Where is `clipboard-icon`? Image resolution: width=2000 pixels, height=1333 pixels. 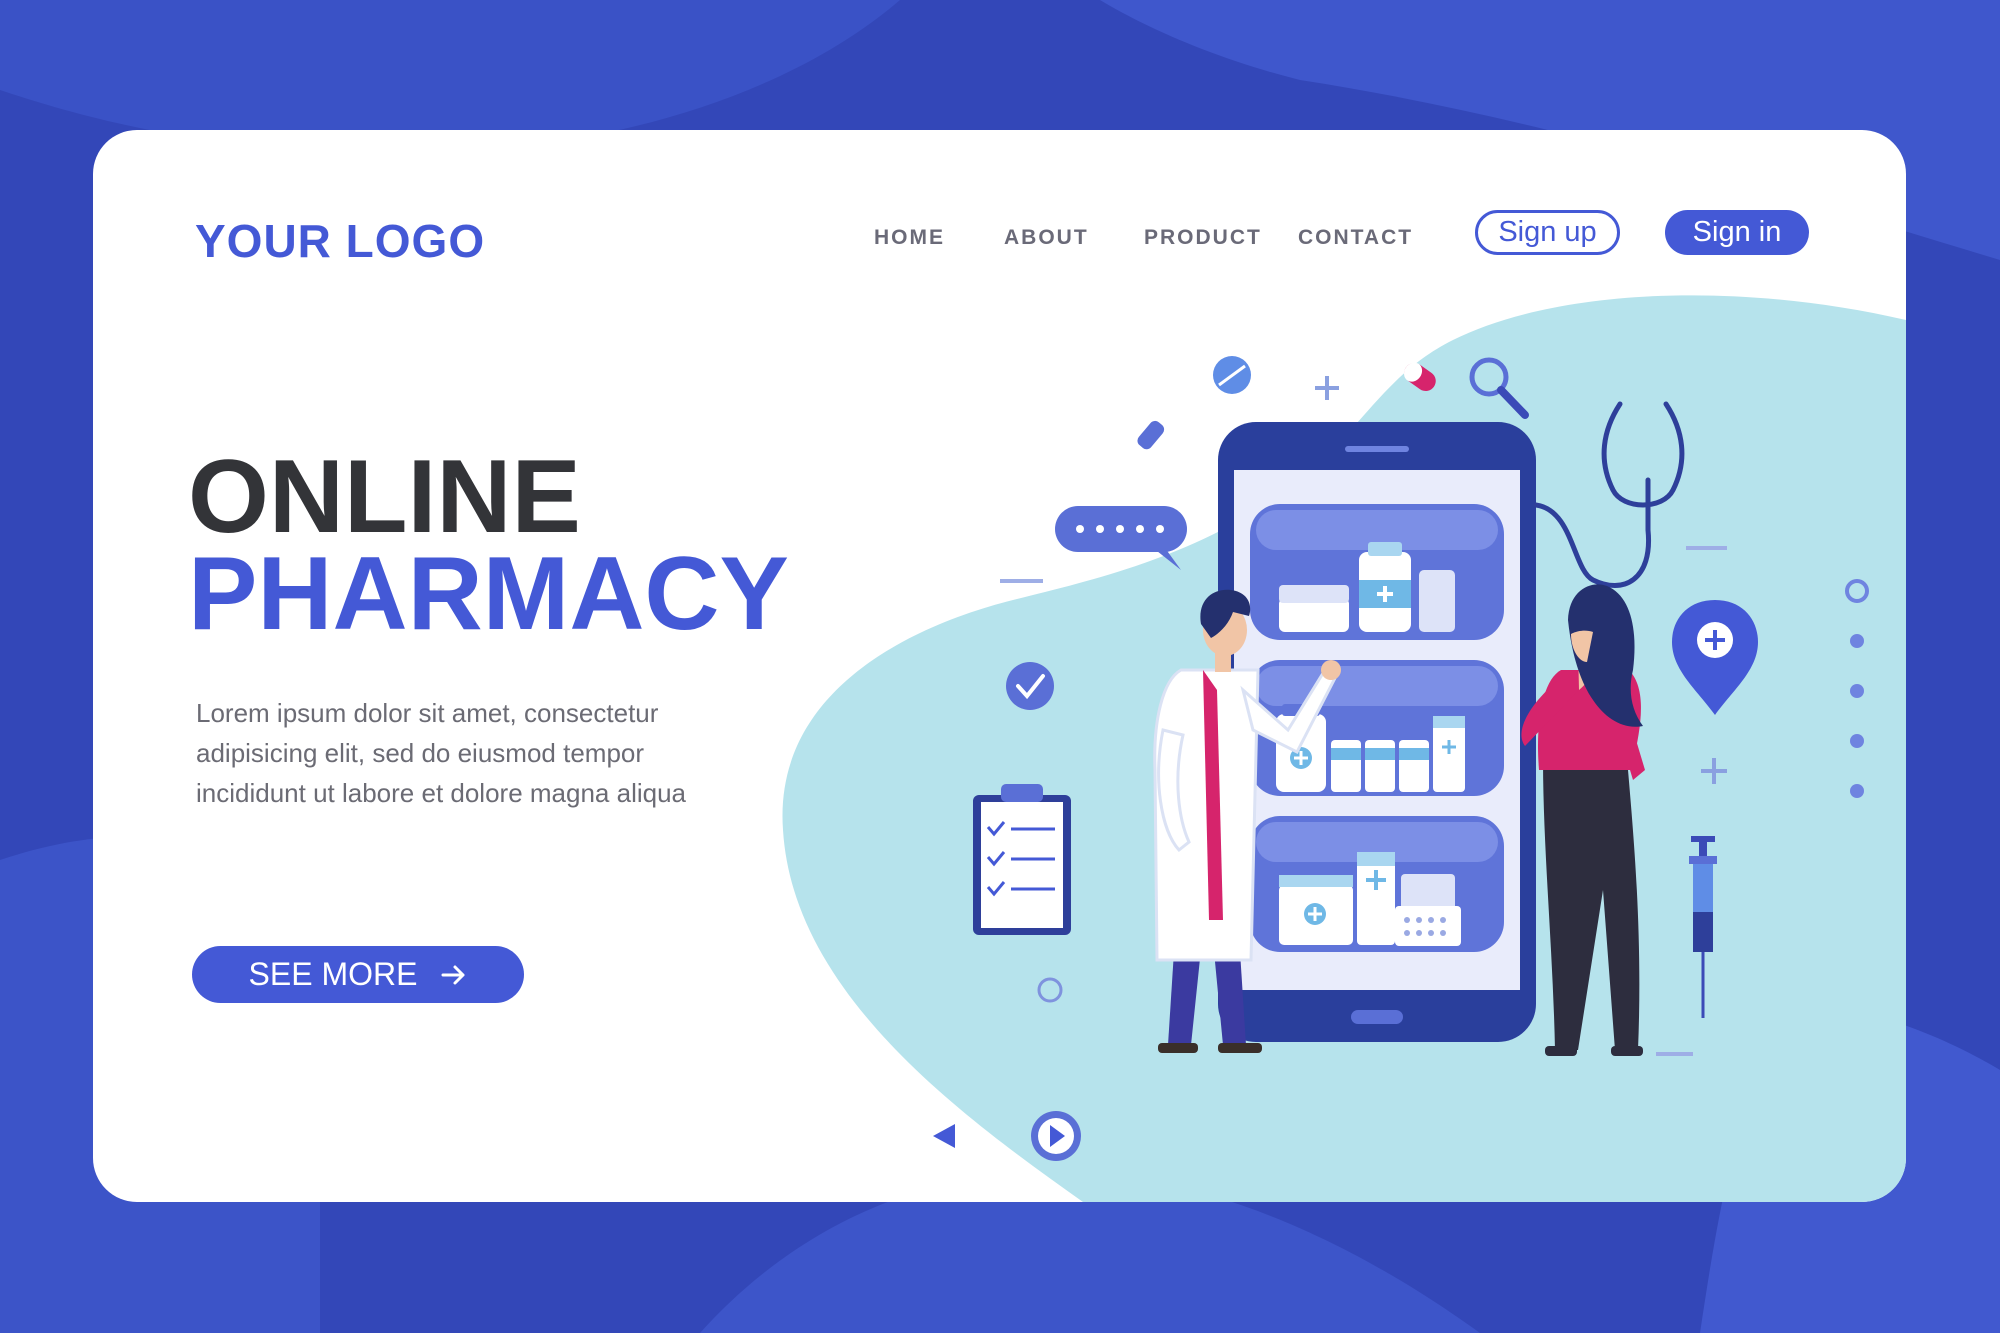 clipboard-icon is located at coordinates (1022, 859).